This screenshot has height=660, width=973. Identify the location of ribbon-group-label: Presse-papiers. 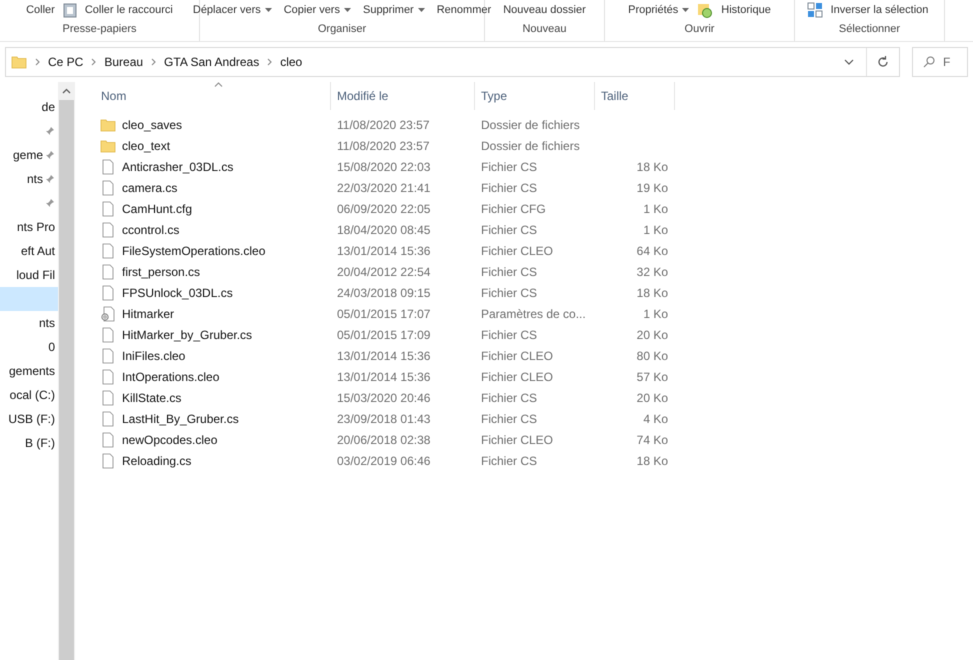
(100, 29).